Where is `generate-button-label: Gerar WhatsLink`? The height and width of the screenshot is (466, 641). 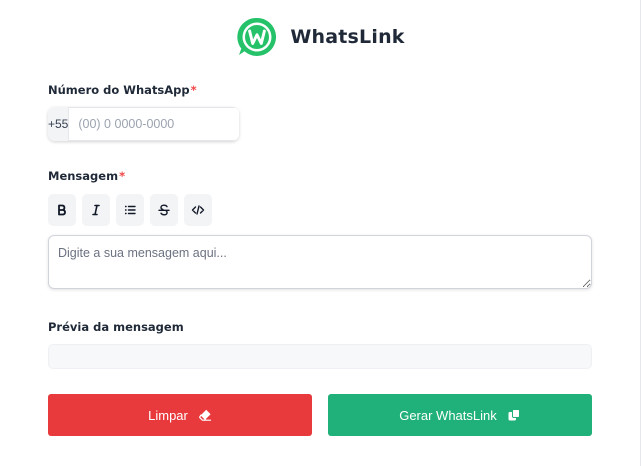 generate-button-label: Gerar WhatsLink is located at coordinates (448, 415).